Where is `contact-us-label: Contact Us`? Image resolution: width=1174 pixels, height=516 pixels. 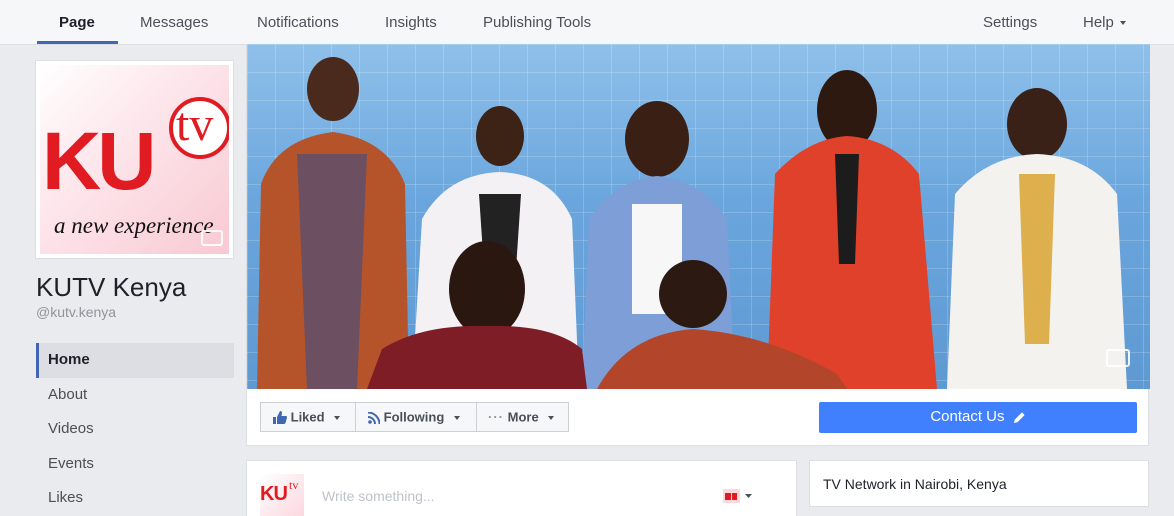 contact-us-label: Contact Us is located at coordinates (967, 416).